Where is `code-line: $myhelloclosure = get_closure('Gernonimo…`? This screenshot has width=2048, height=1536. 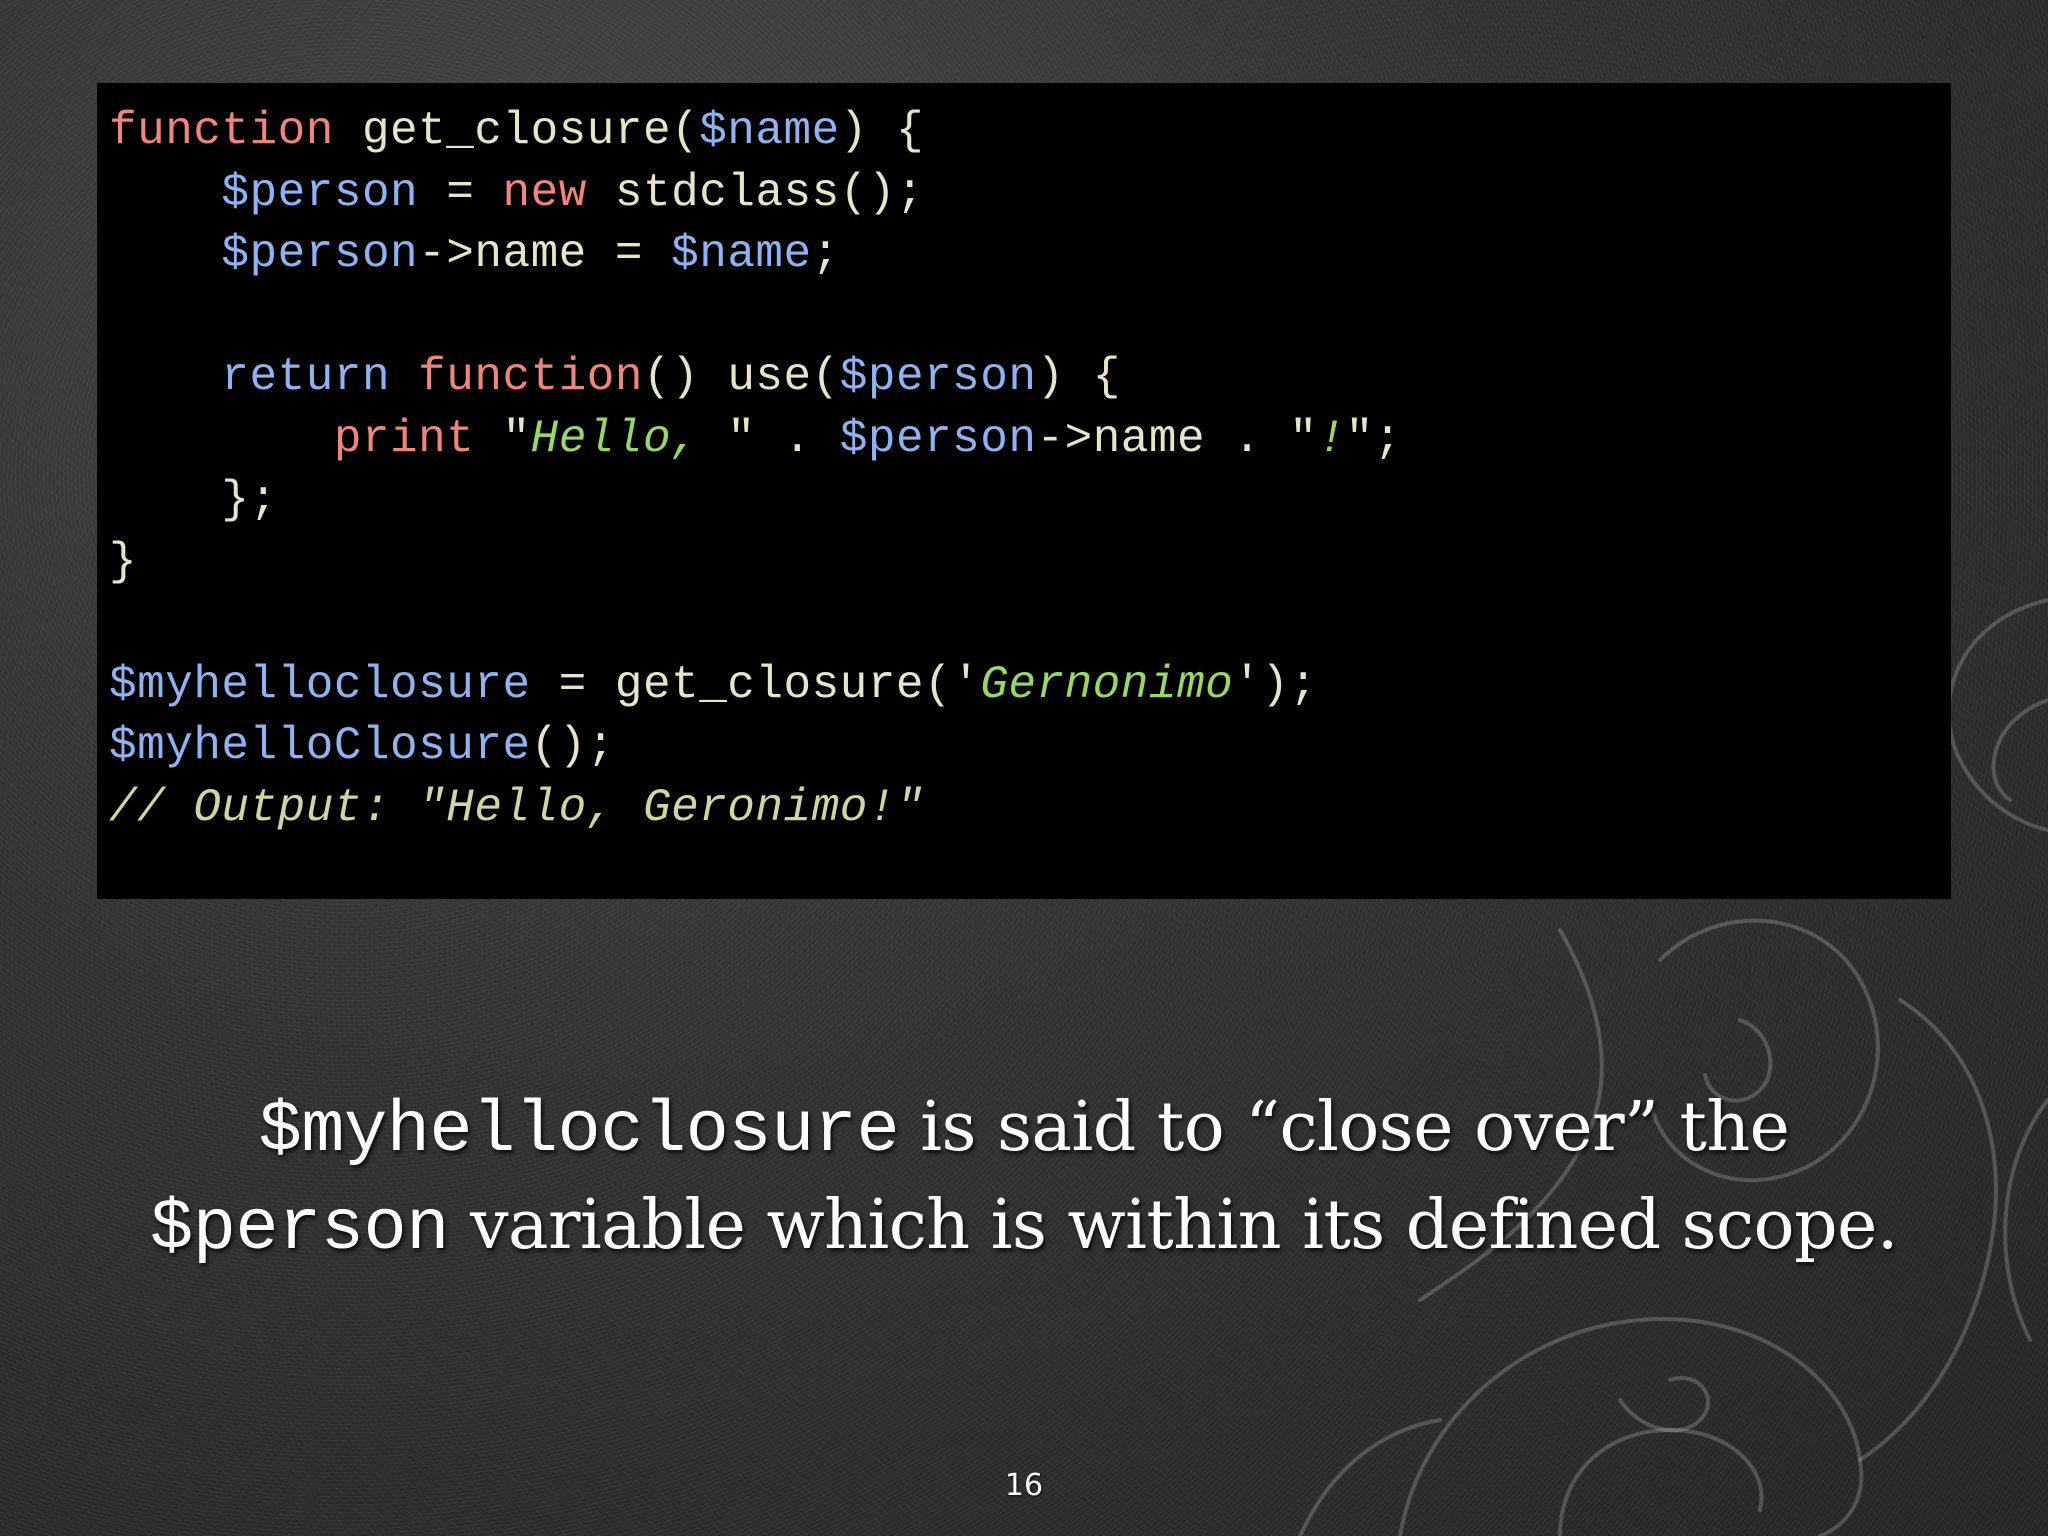 code-line: $myhelloclosure = get_closure('Gernonimo… is located at coordinates (1030, 686).